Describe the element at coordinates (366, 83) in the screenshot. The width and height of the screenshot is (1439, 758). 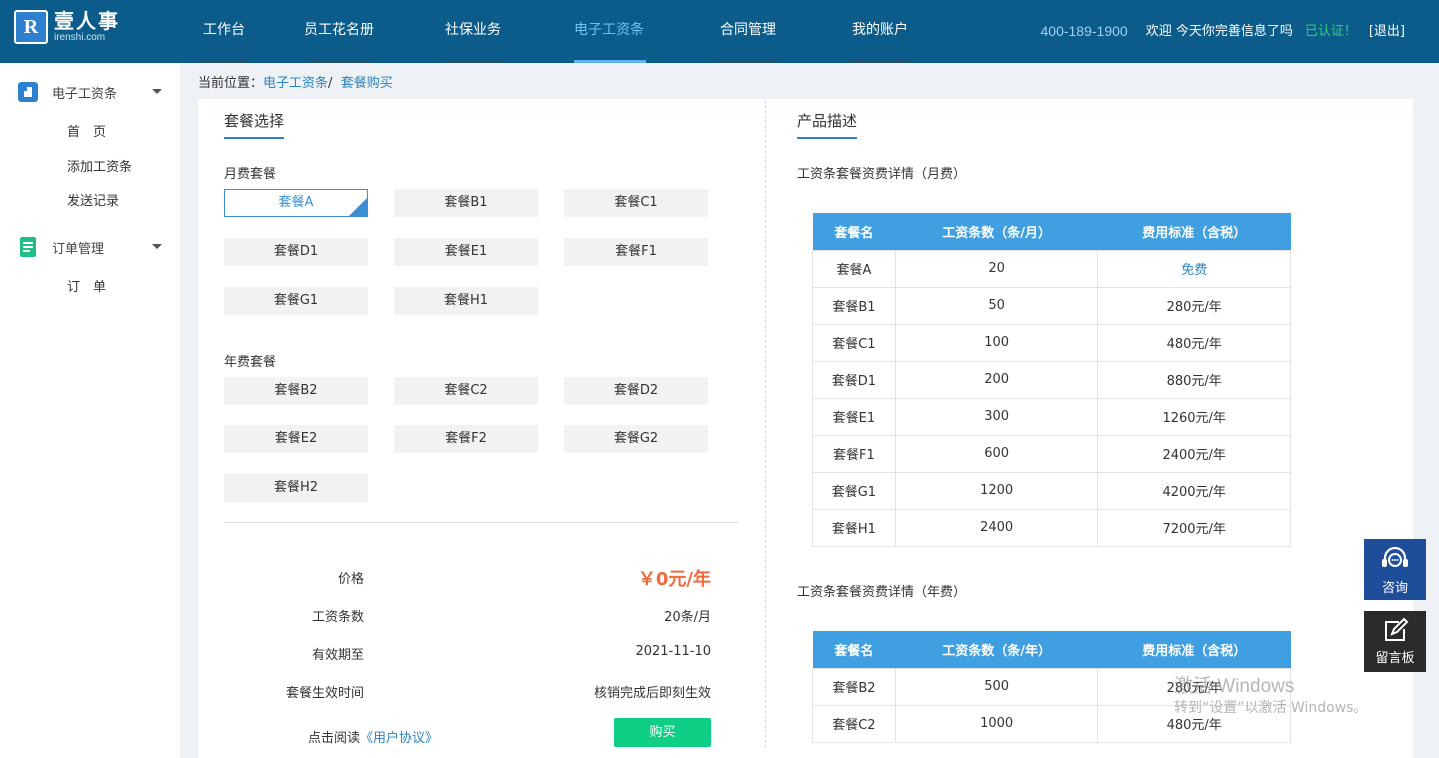
I see `breadcrumb-current: 套餐购买` at that location.